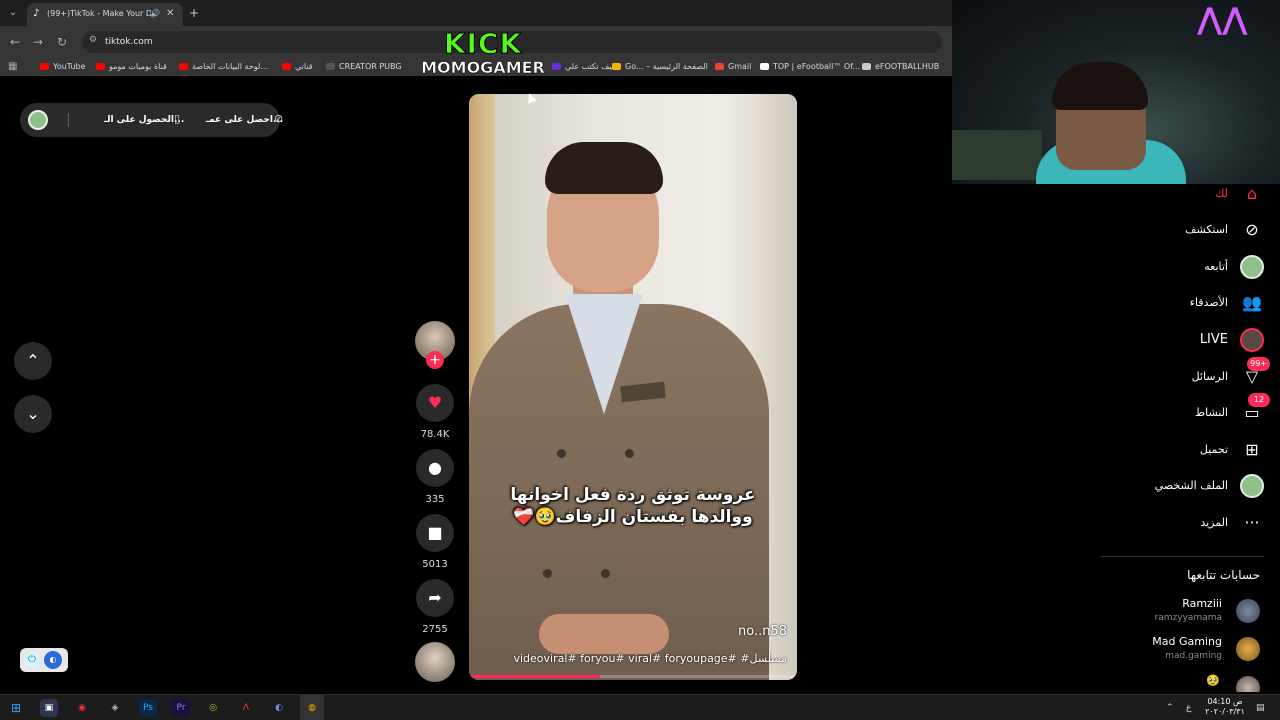 This screenshot has height=720, width=1280. Describe the element at coordinates (82, 708) in the screenshot. I see `obs-icon: ◉` at that location.